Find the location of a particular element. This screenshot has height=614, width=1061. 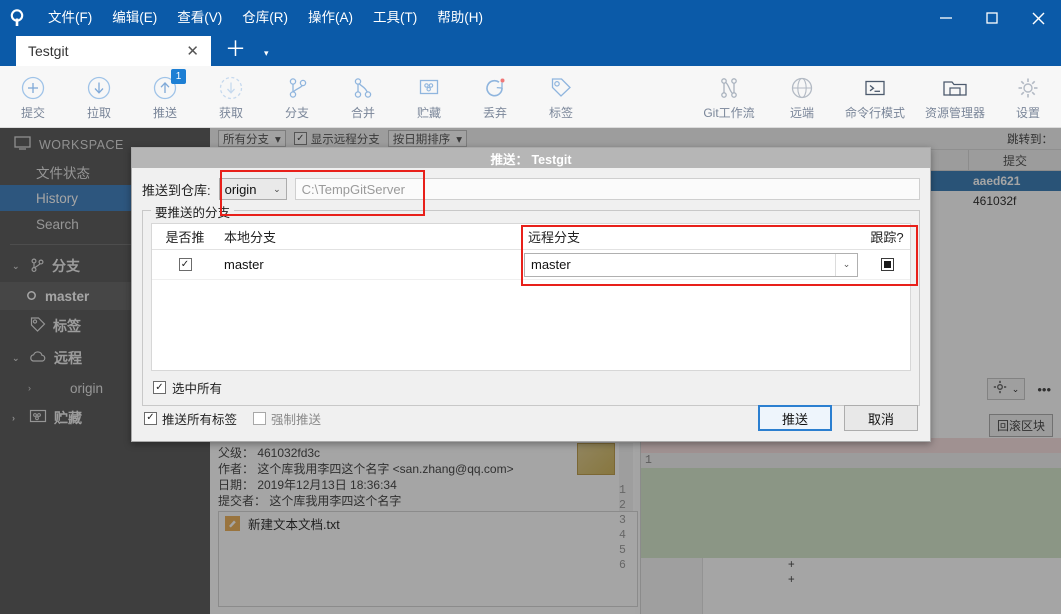

toolbar-branch-button: 分支 is located at coordinates (297, 97).